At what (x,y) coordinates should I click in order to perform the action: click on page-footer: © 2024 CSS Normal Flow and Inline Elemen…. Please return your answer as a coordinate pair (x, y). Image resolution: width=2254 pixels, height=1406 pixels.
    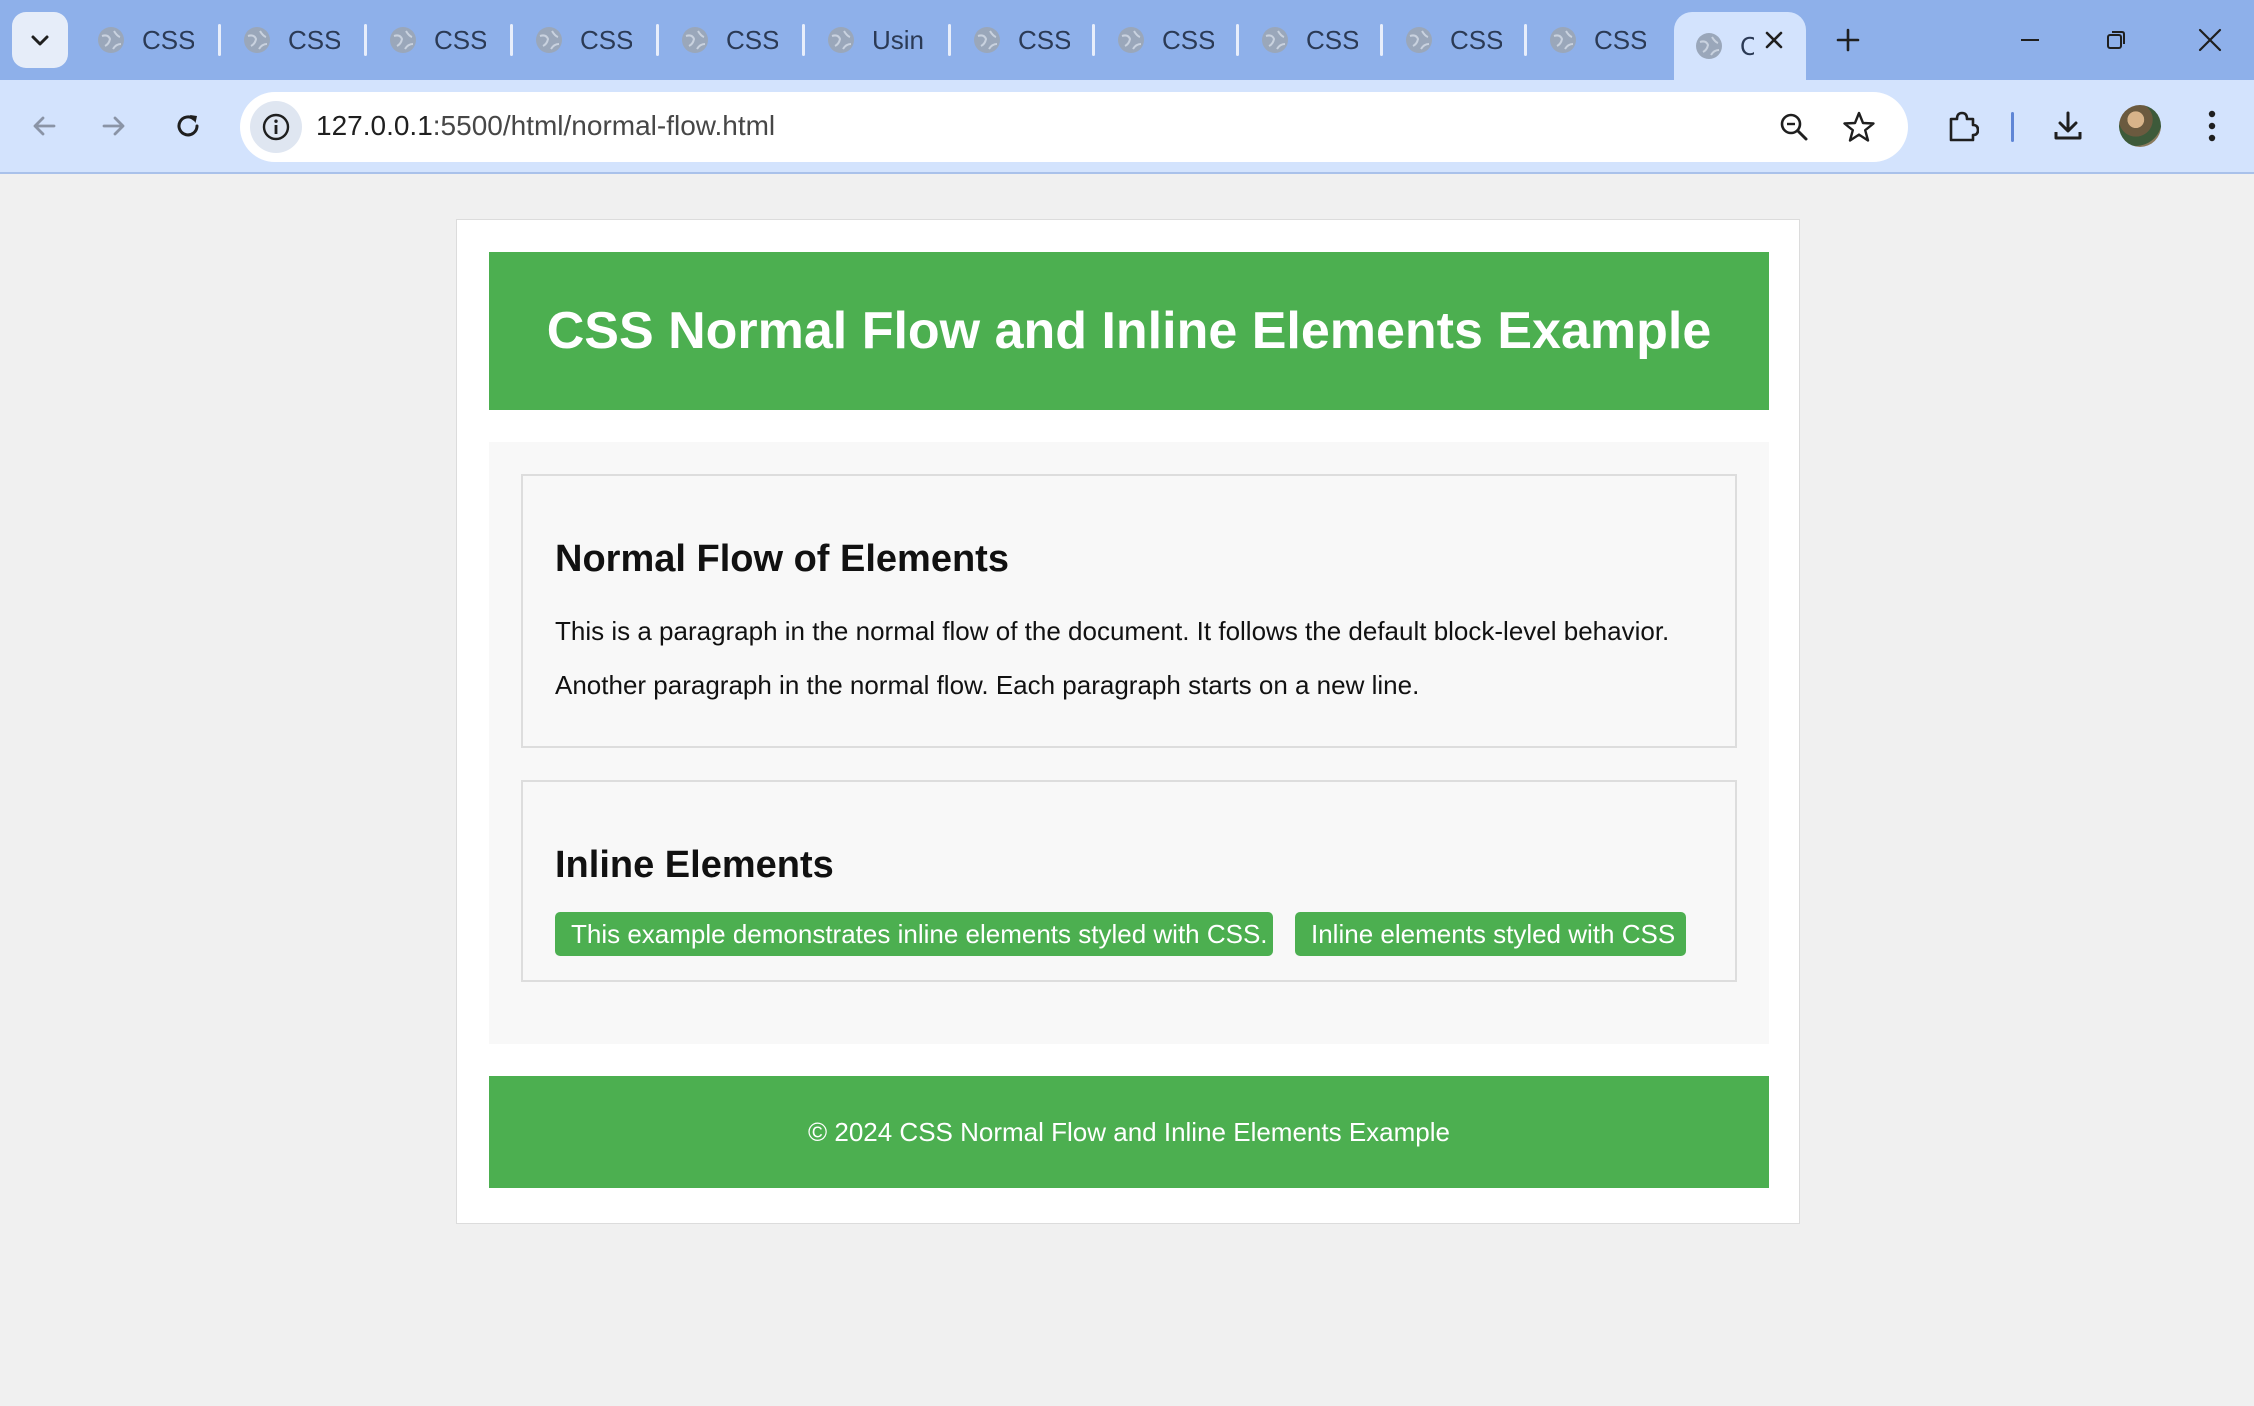
    Looking at the image, I should click on (1129, 1132).